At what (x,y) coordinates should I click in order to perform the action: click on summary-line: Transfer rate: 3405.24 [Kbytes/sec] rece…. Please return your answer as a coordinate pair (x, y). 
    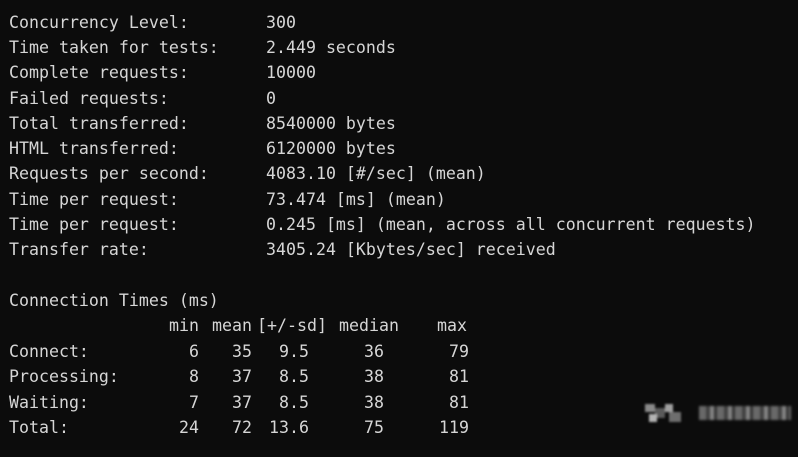
    Looking at the image, I should click on (282, 249).